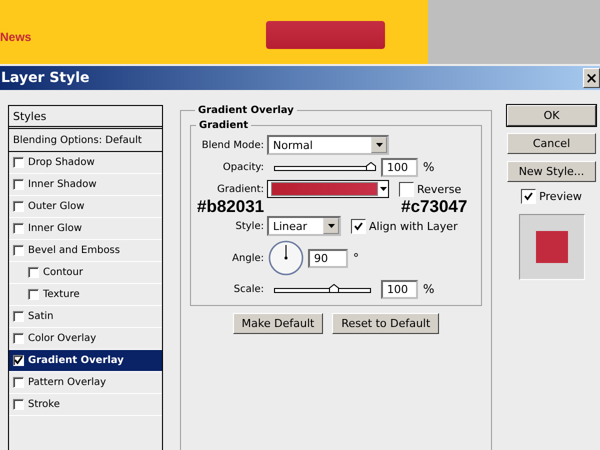  Describe the element at coordinates (328, 145) in the screenshot. I see `blend-mode-dropdown: Normal` at that location.